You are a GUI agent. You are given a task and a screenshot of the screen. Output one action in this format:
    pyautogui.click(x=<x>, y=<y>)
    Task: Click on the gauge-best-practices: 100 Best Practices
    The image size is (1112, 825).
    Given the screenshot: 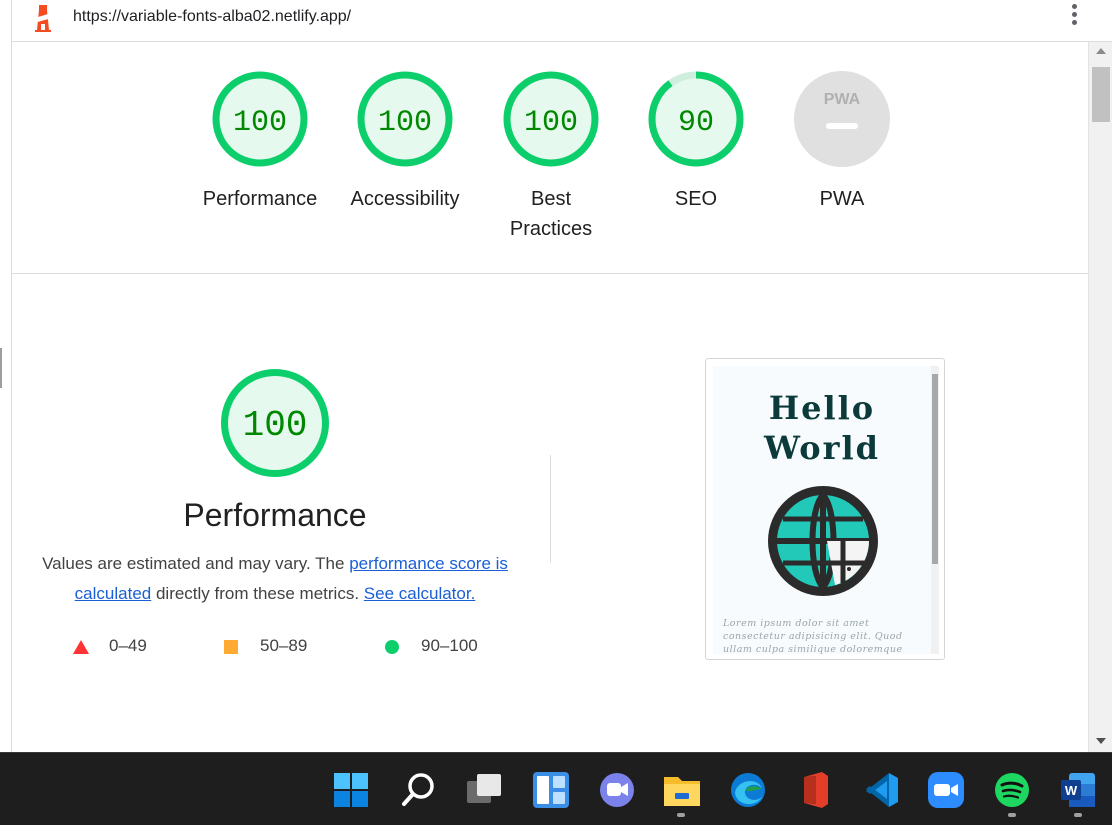 What is the action you would take?
    pyautogui.click(x=551, y=157)
    